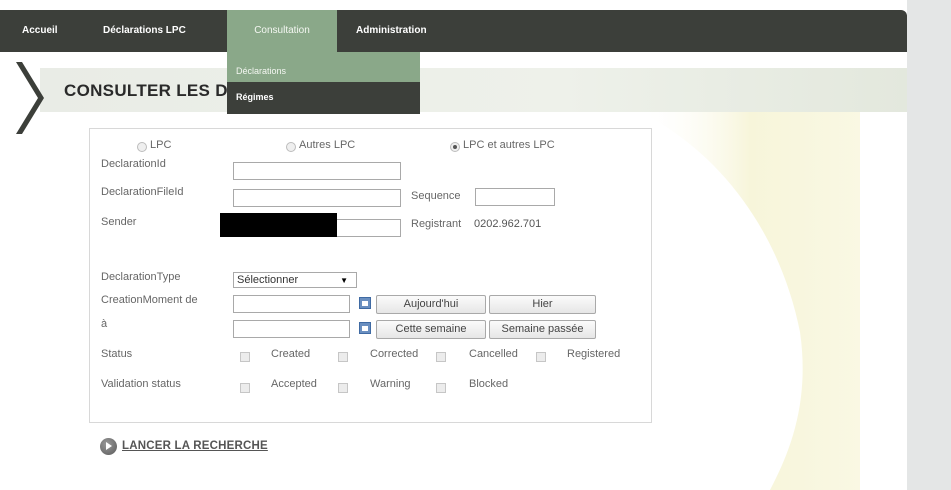  Describe the element at coordinates (343, 357) in the screenshot. I see `status-corrected-checkbox` at that location.